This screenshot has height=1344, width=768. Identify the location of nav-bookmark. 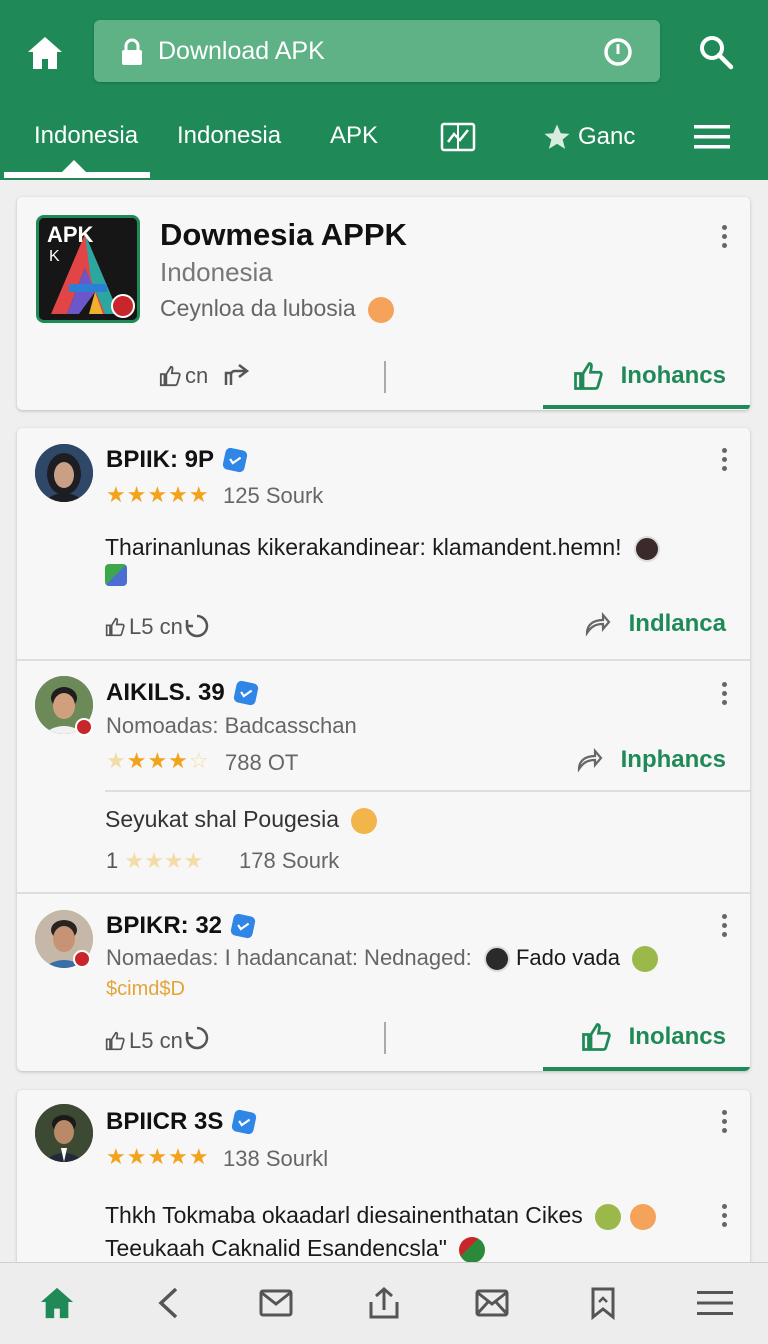
(603, 1303).